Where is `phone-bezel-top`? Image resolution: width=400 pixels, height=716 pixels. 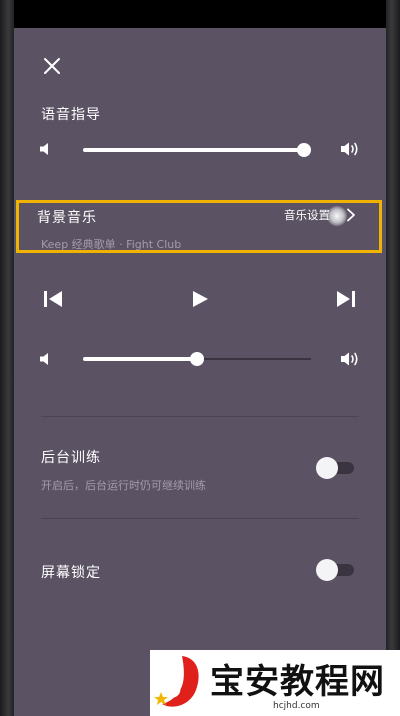
phone-bezel-top is located at coordinates (200, 14).